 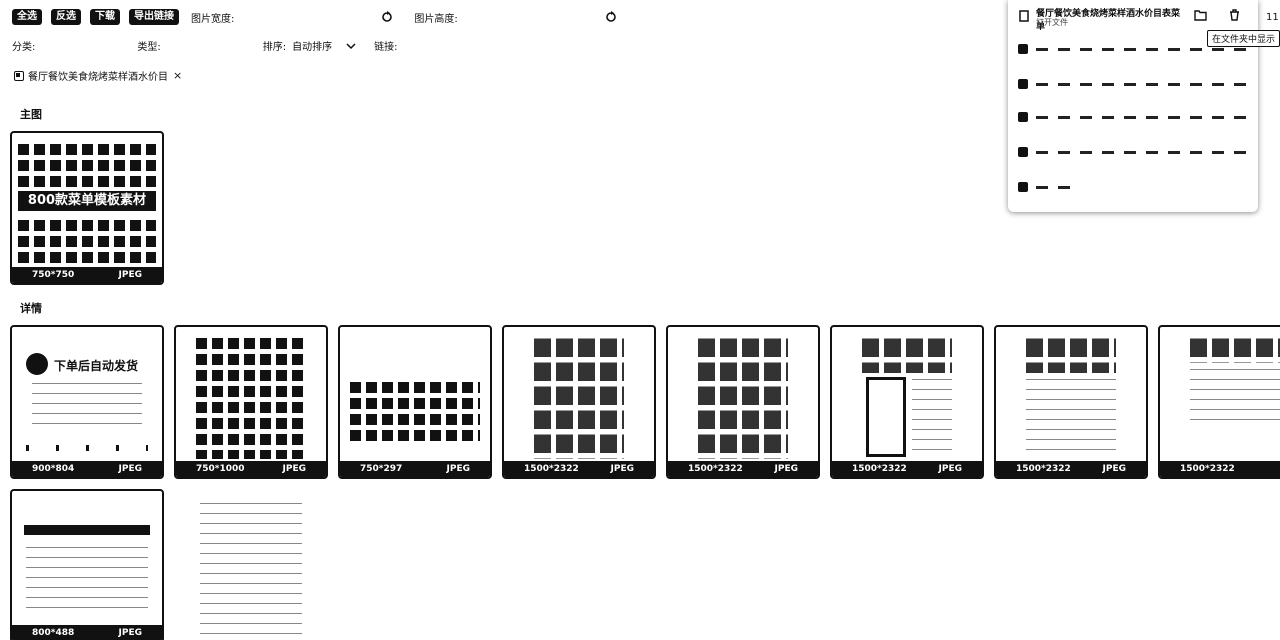 I want to click on close-tag-icon: ×, so click(x=177, y=75).